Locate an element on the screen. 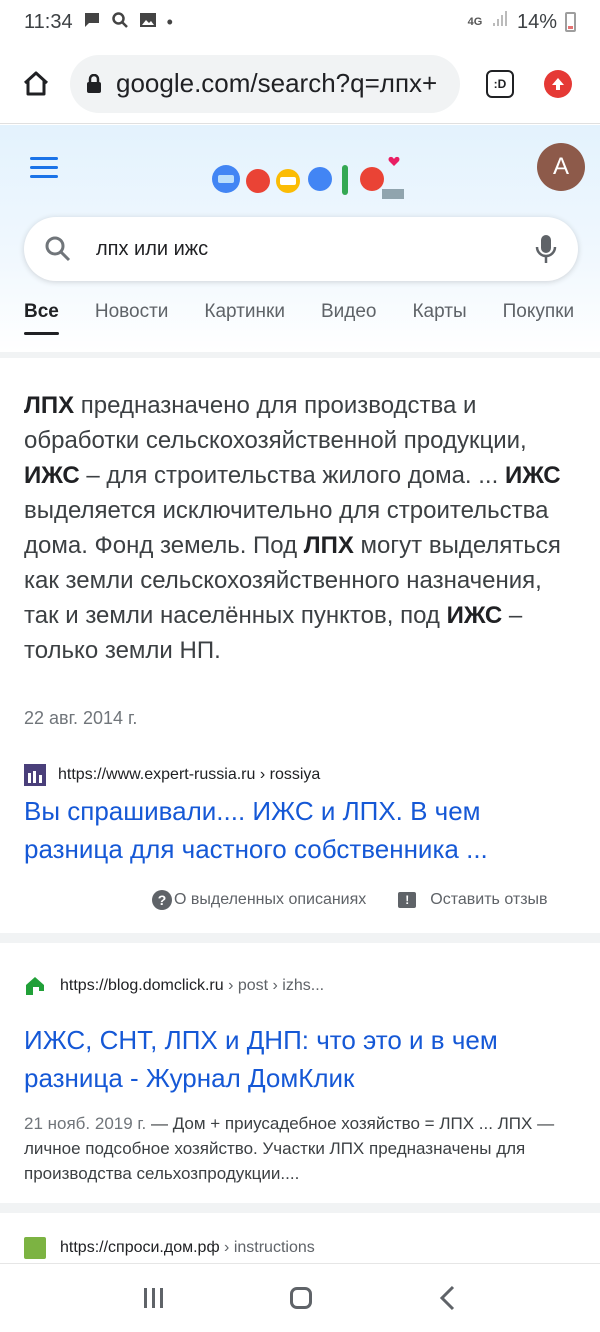 This screenshot has width=600, height=1332. battery-icon is located at coordinates (570, 22).